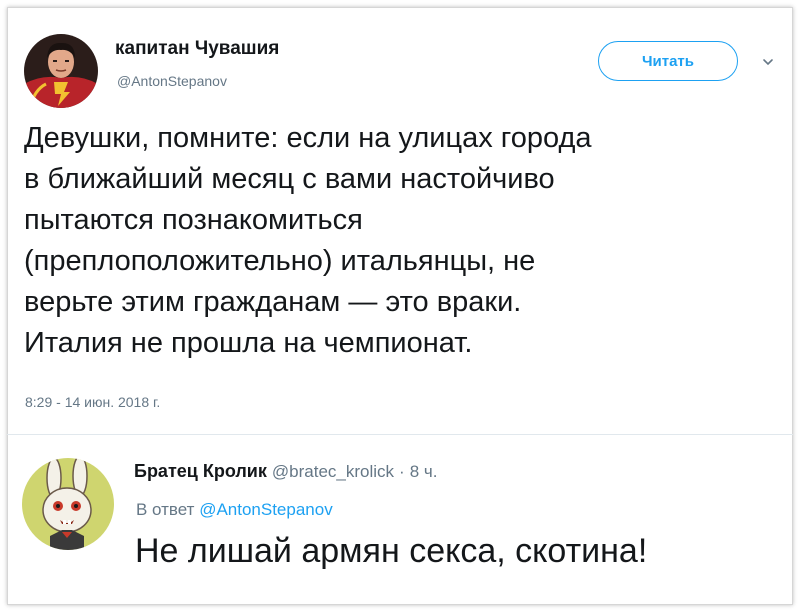 The height and width of the screenshot is (612, 800). I want to click on follow-button-label: Читать, so click(668, 61).